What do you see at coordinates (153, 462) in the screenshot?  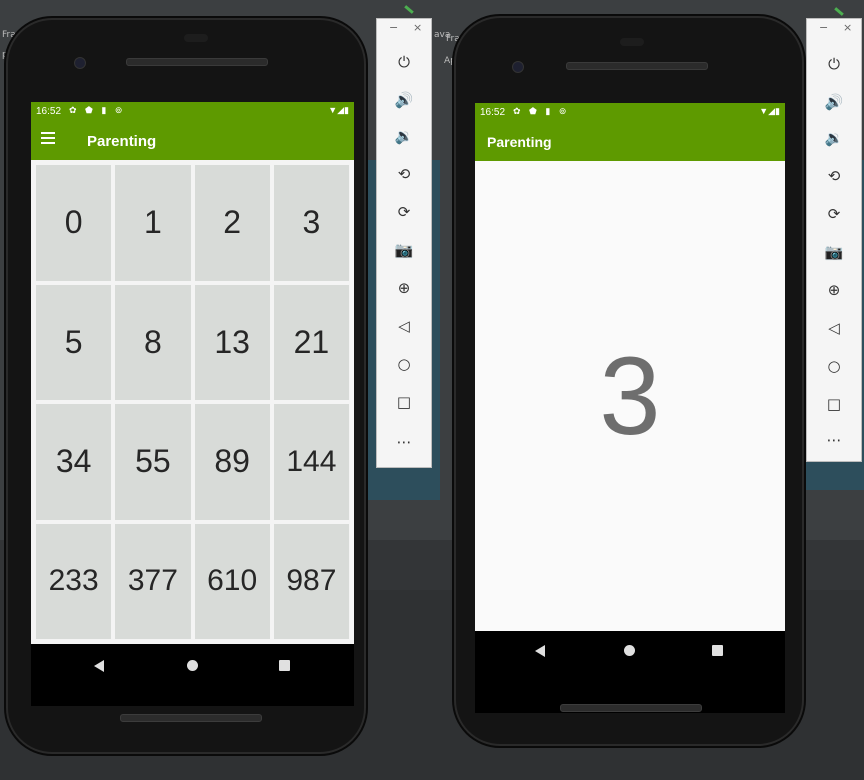 I see `number-tile: 55` at bounding box center [153, 462].